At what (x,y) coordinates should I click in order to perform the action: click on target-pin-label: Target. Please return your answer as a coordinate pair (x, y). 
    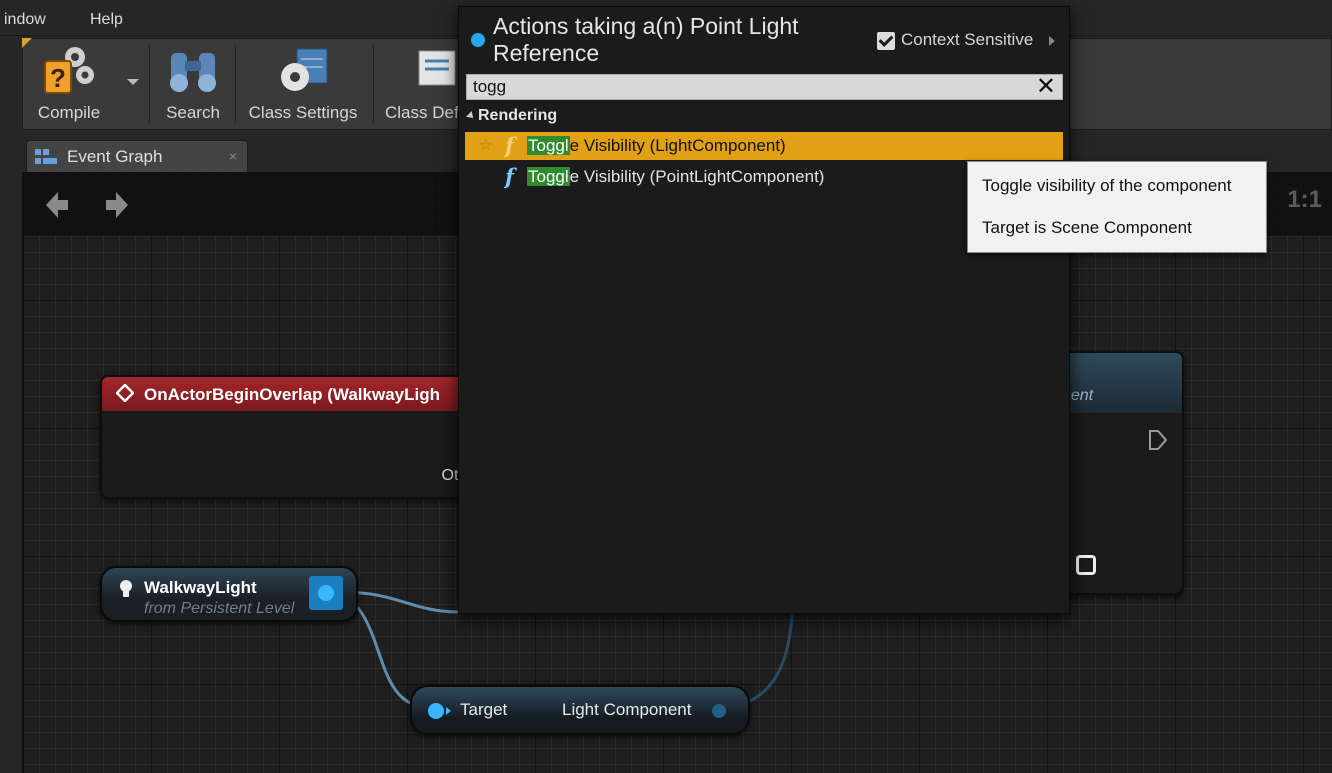
    Looking at the image, I should click on (484, 709).